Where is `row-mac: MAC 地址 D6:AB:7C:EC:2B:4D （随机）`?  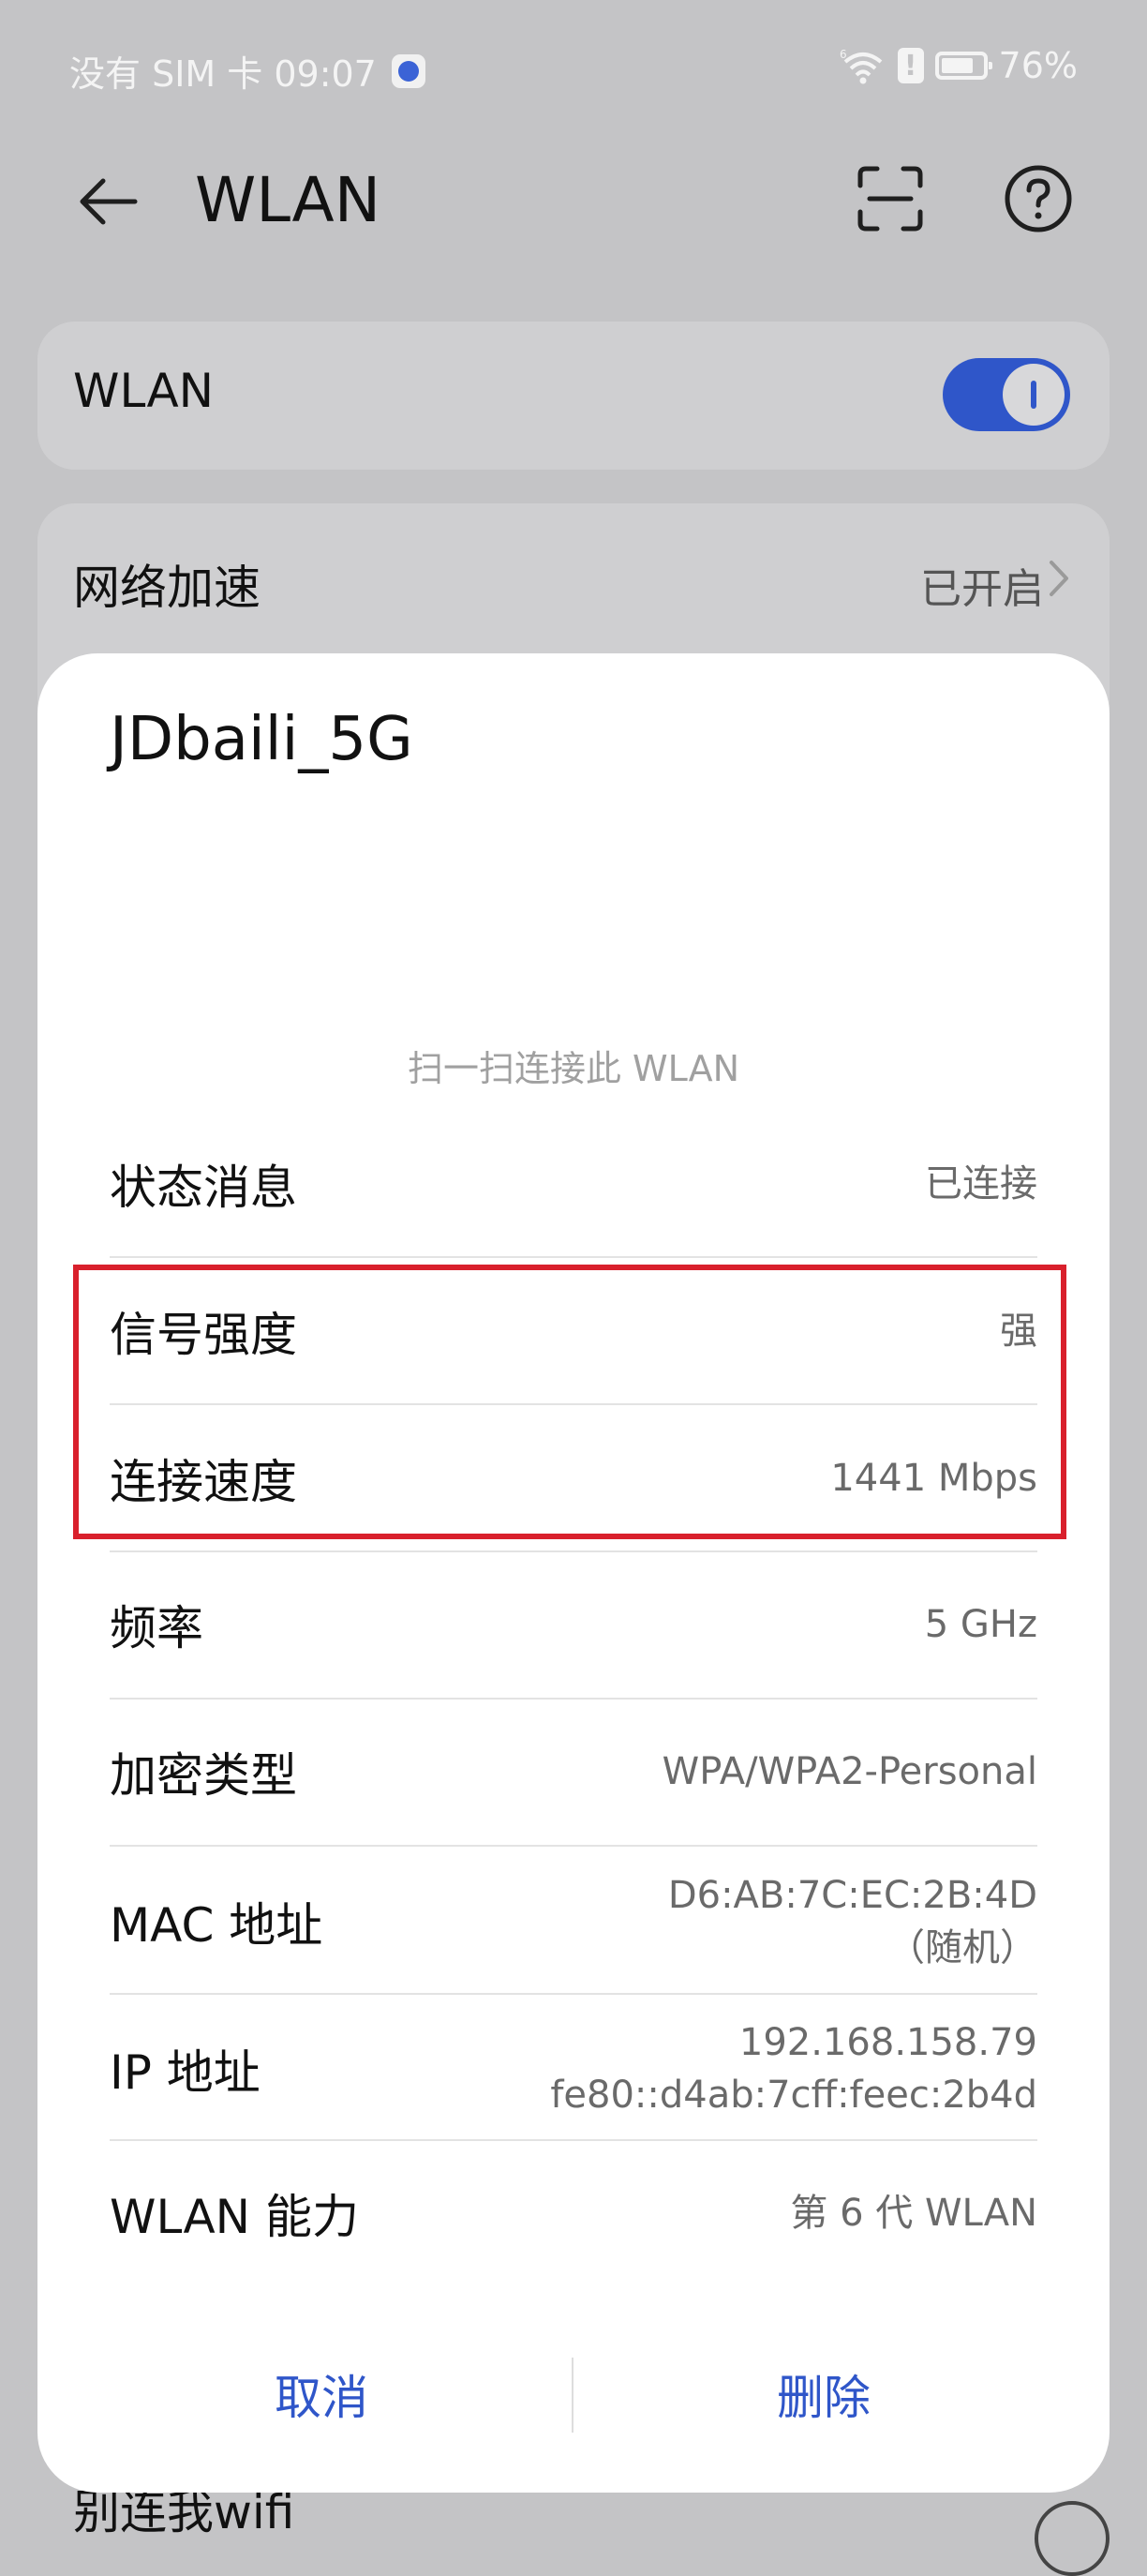
row-mac: MAC 地址 D6:AB:7C:EC:2B:4D （随机） is located at coordinates (573, 1922).